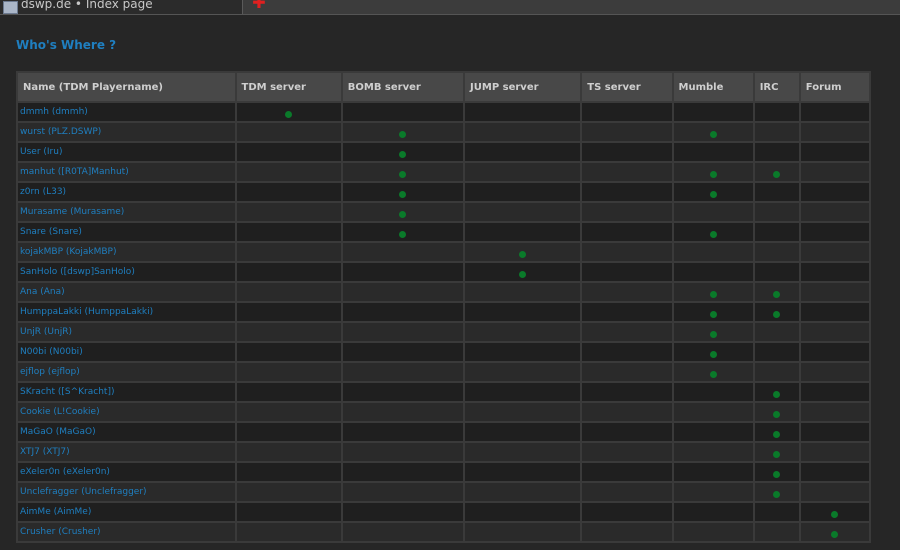  I want to click on browser-tab: dswp.de • Index page, so click(121, 7).